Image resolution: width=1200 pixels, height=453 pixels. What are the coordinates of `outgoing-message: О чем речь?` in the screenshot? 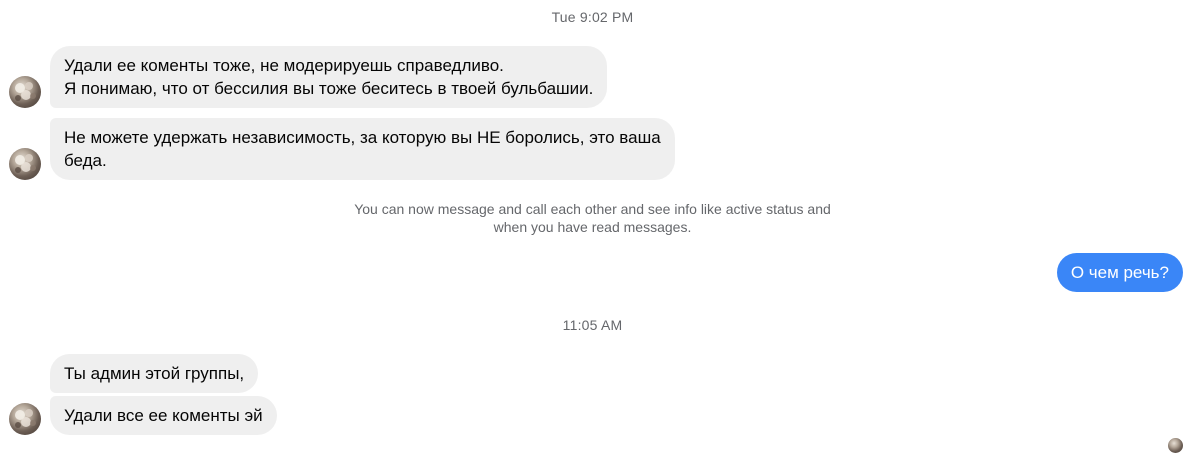 It's located at (1119, 272).